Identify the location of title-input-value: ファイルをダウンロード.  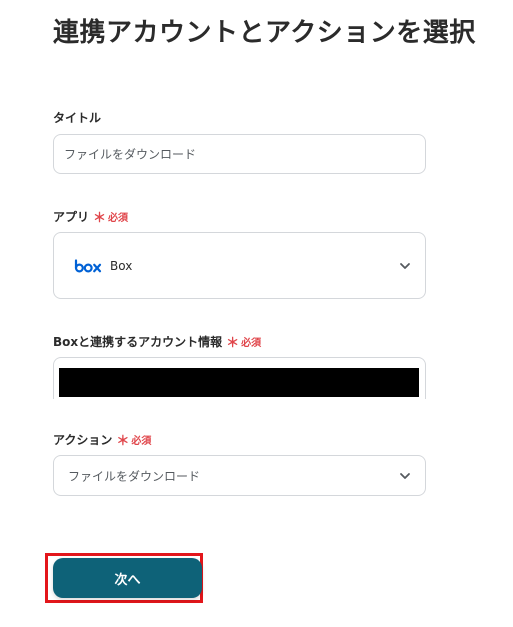
(130, 154).